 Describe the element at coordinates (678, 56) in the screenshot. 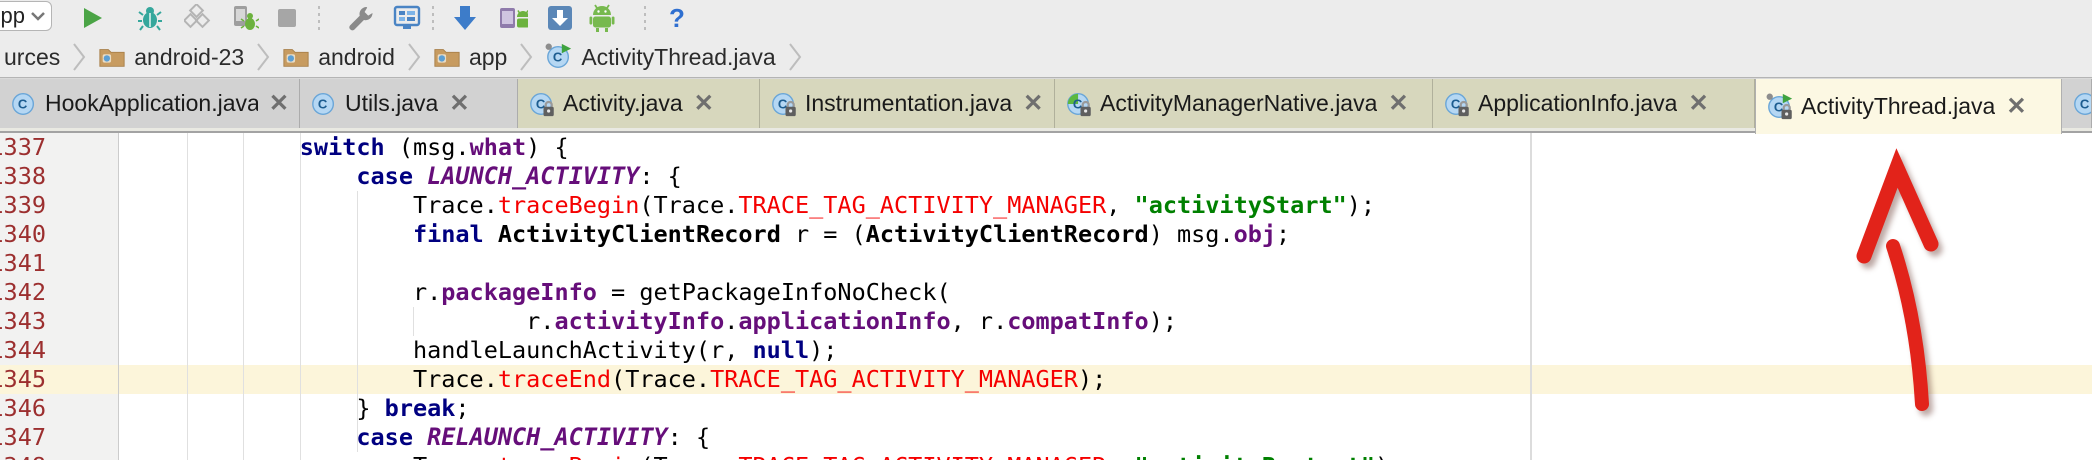

I see `breadcrumb-label: ActivityThread.java` at that location.